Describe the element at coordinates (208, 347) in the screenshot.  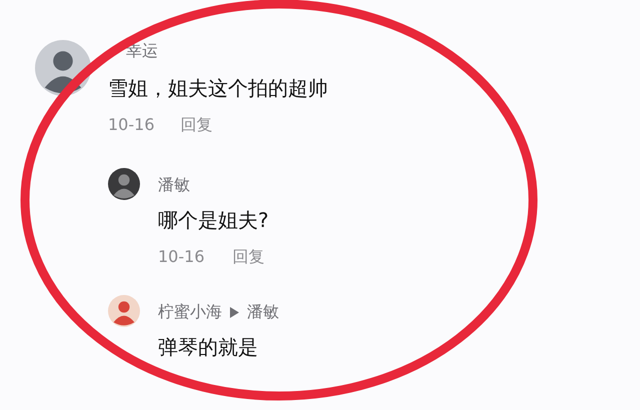
I see `comment-text: 弹琴的就是` at that location.